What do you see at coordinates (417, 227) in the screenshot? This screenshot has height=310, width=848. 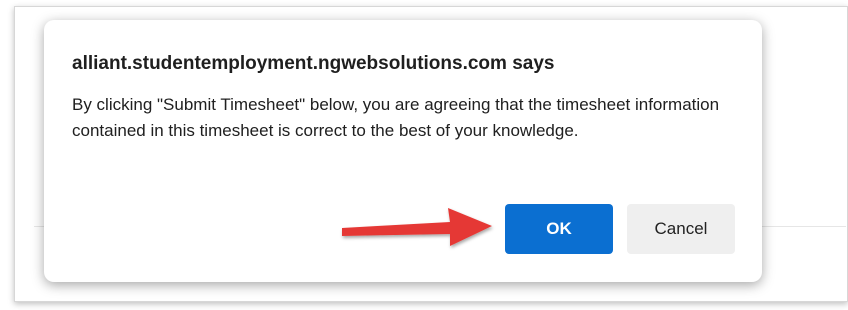 I see `red-arrow-icon` at bounding box center [417, 227].